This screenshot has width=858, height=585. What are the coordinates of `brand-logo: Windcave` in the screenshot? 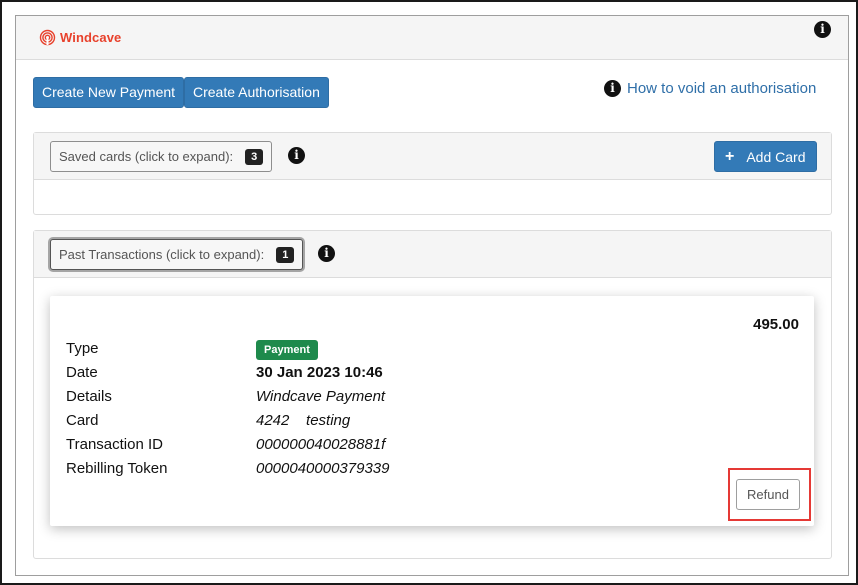 It's located at (80, 37).